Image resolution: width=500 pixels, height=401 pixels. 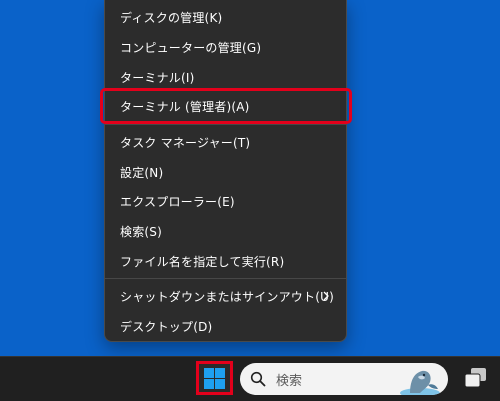 What do you see at coordinates (185, 142) in the screenshot?
I see `menu-item-label: タスク マネージャー(T)` at bounding box center [185, 142].